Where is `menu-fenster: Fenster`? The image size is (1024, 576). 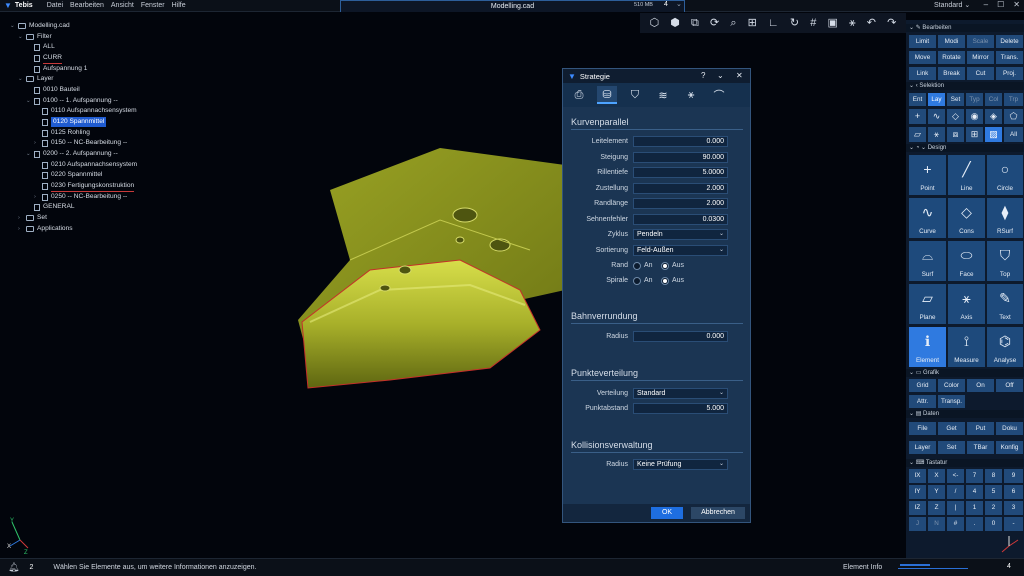 menu-fenster: Fenster is located at coordinates (153, 5).